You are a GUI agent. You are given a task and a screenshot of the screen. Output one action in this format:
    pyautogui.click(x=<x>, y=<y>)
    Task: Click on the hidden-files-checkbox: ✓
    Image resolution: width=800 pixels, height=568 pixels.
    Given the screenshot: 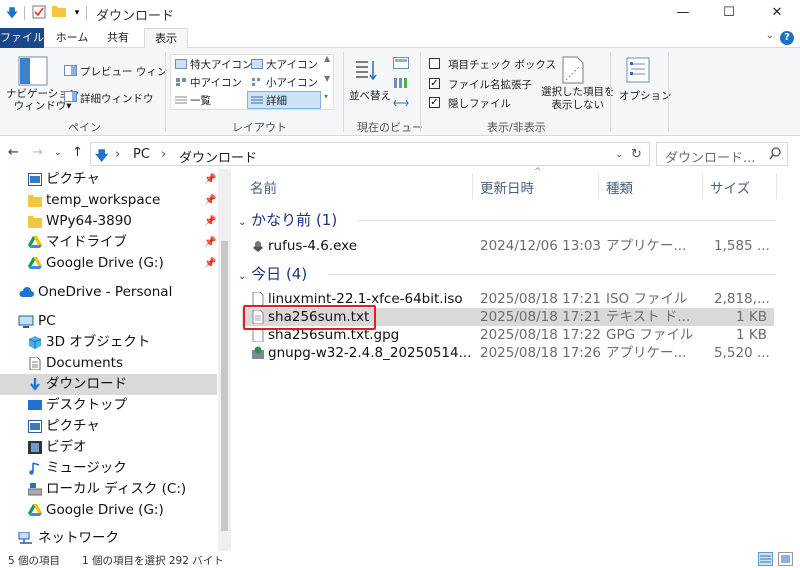 What is the action you would take?
    pyautogui.click(x=434, y=102)
    